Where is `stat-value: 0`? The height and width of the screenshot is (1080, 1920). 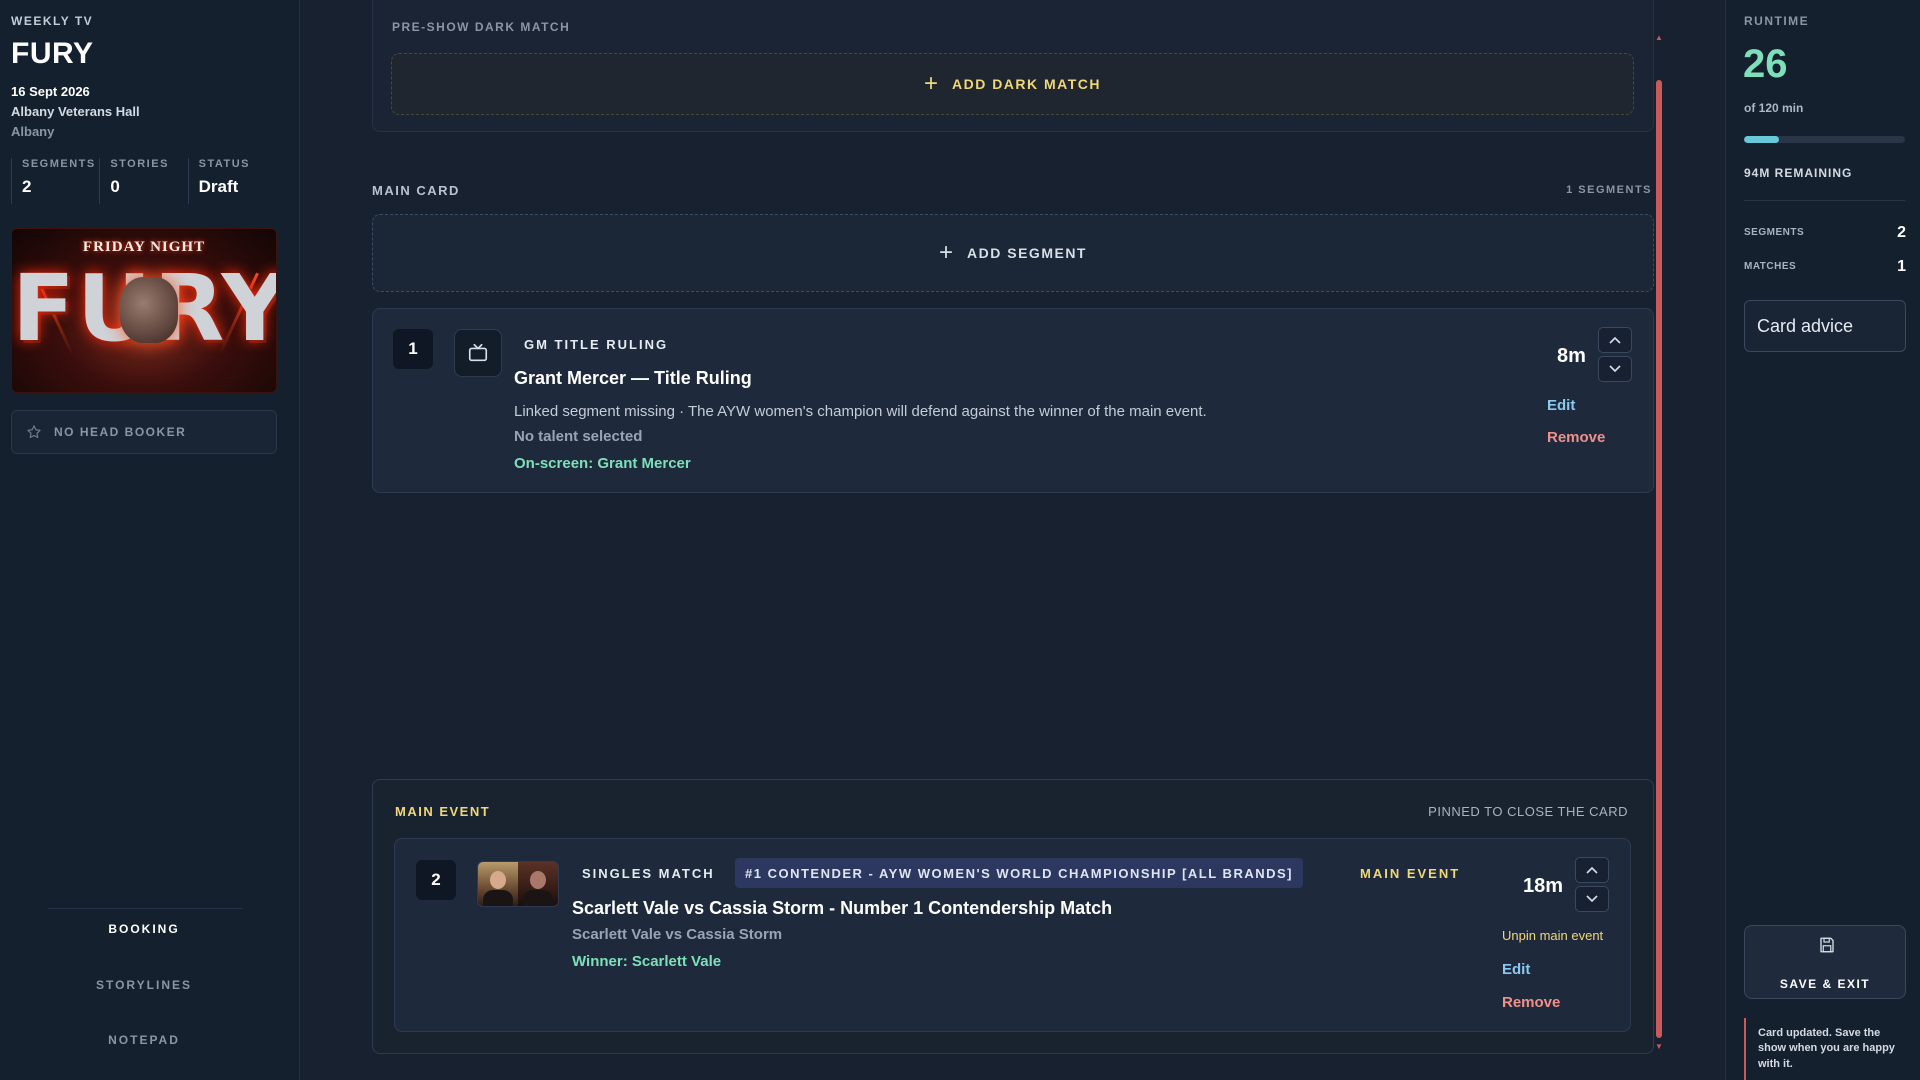 stat-value: 0 is located at coordinates (115, 186).